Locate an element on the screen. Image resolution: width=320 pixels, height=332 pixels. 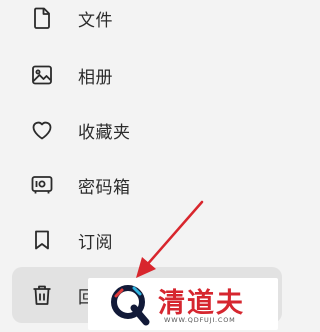
image-icon is located at coordinates (42, 75).